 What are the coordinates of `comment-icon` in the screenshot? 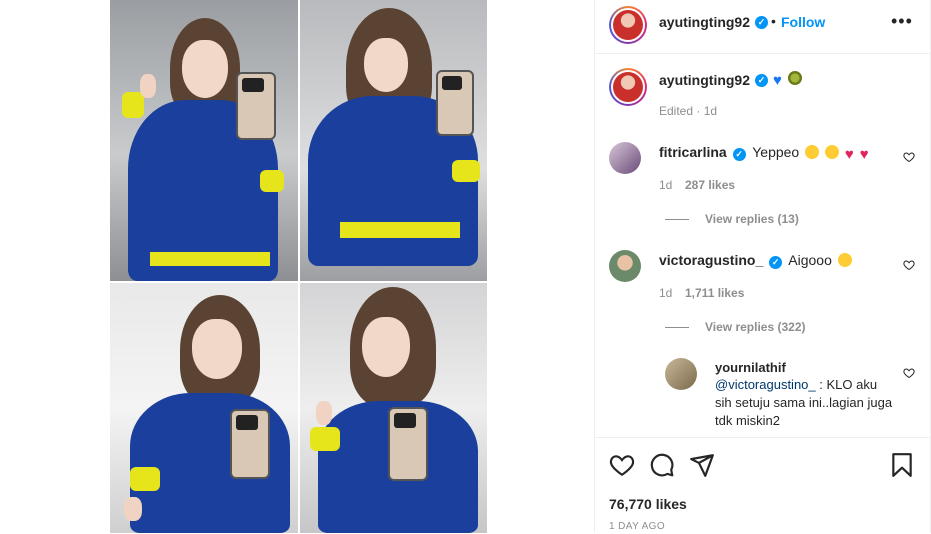 It's located at (662, 465).